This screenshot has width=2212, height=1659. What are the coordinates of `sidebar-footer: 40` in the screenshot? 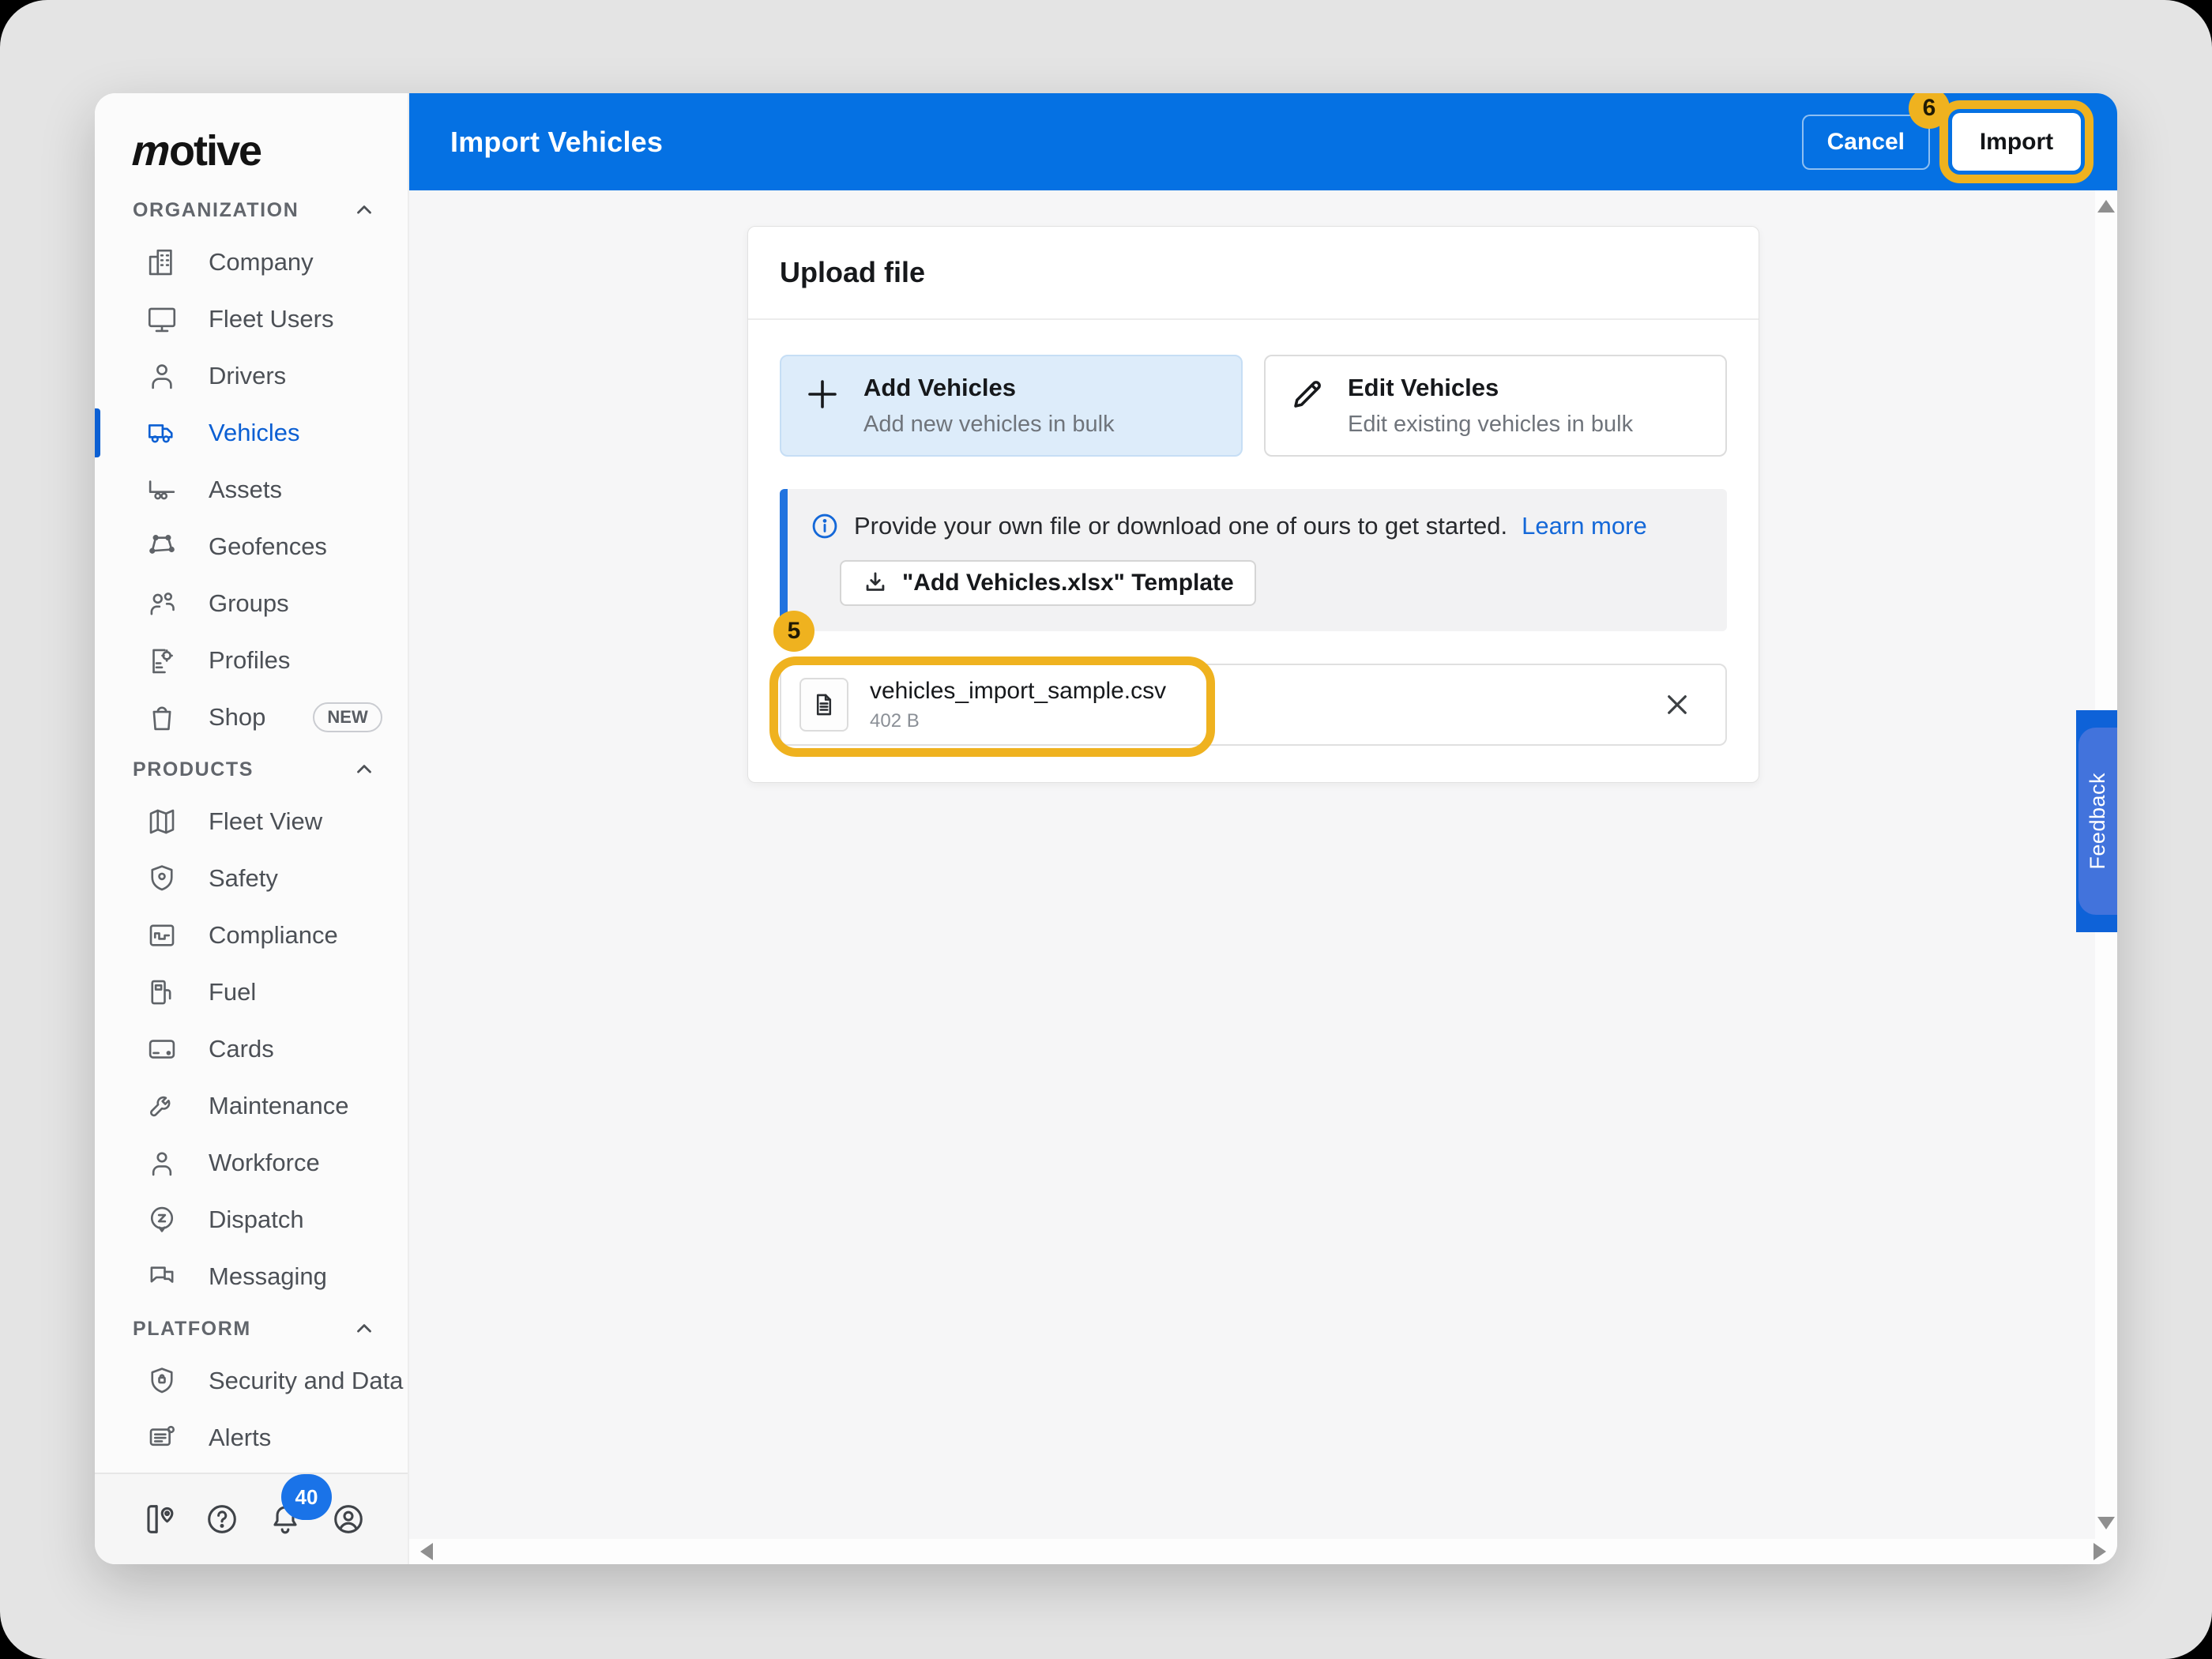 It's located at (252, 1519).